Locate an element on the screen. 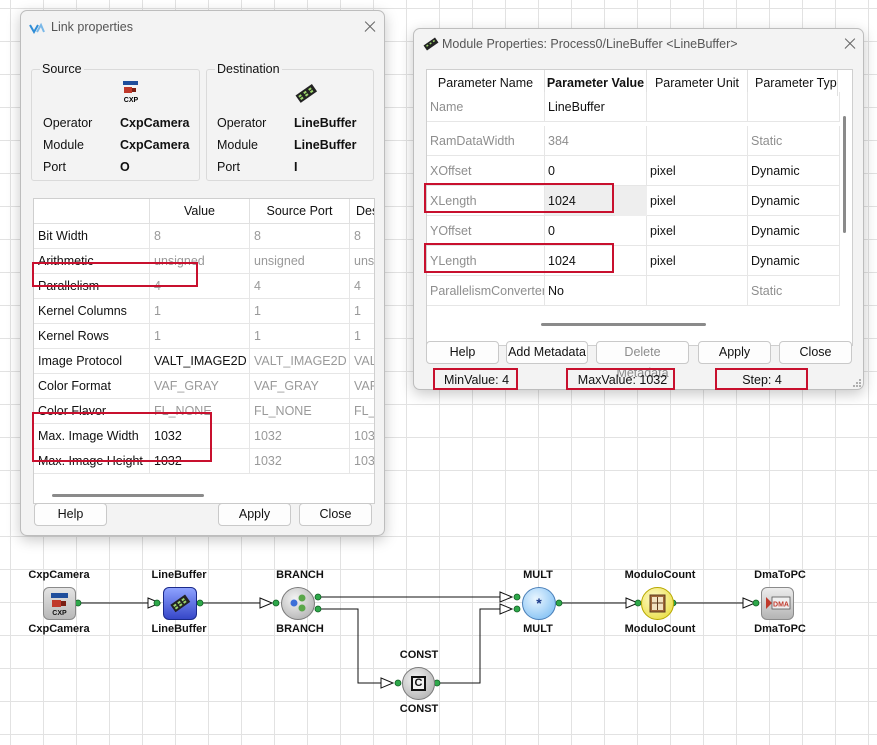  row-destination-port: 4 is located at coordinates (362, 286).